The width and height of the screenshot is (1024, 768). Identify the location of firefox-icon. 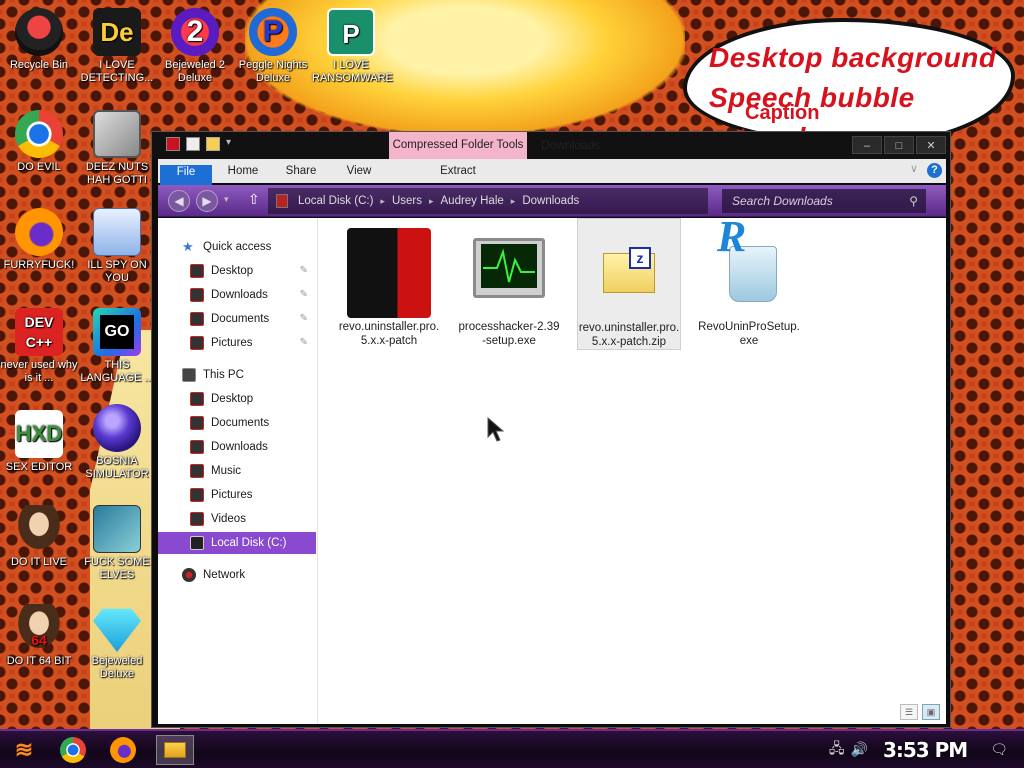
(39, 232).